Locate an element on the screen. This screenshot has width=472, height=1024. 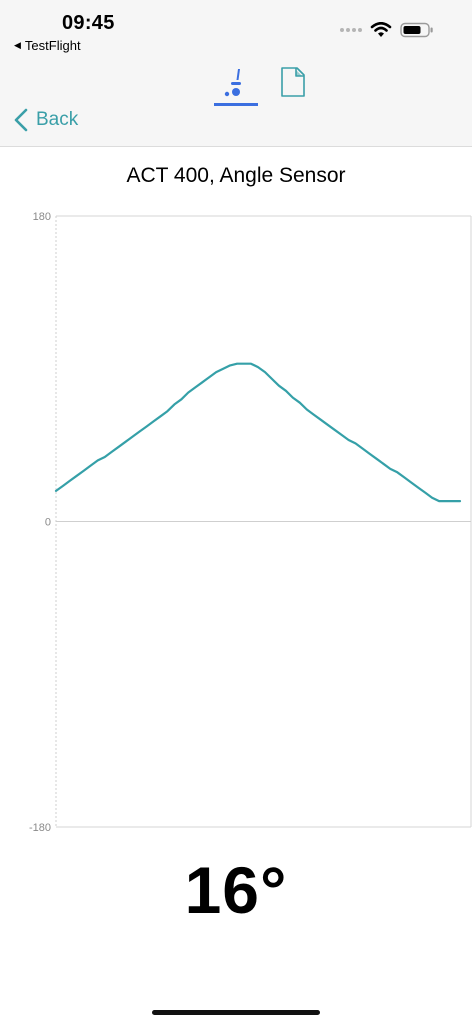
top-bar: 09:45 ◀ TestFlight Back is located at coordinates (236, 73).